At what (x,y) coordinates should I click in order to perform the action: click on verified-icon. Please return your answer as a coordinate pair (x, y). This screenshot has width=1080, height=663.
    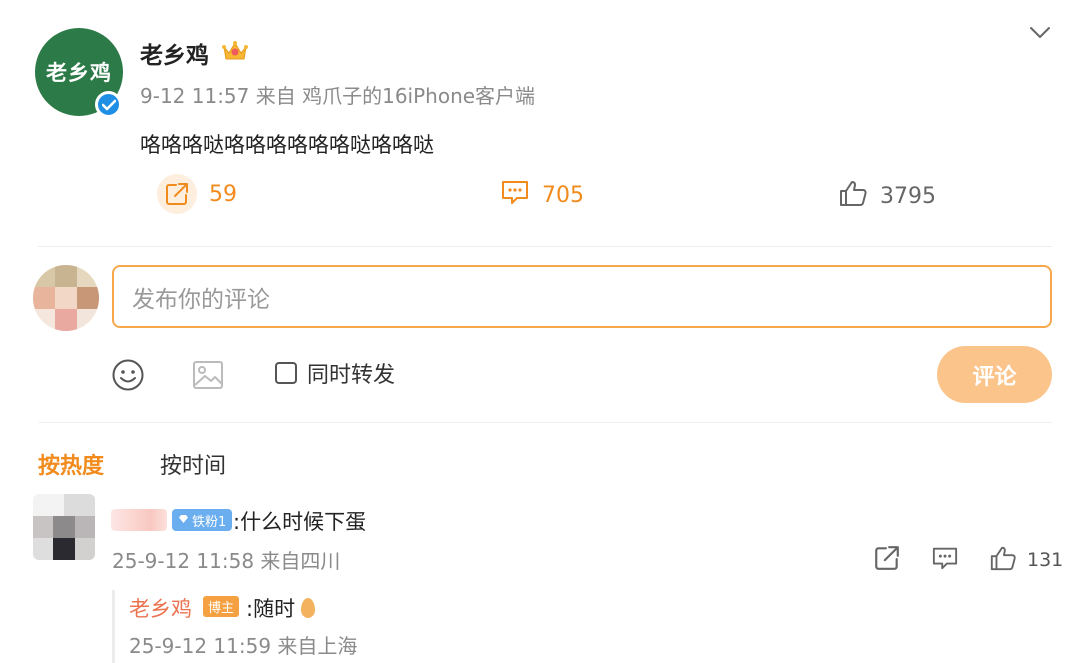
    Looking at the image, I should click on (108, 104).